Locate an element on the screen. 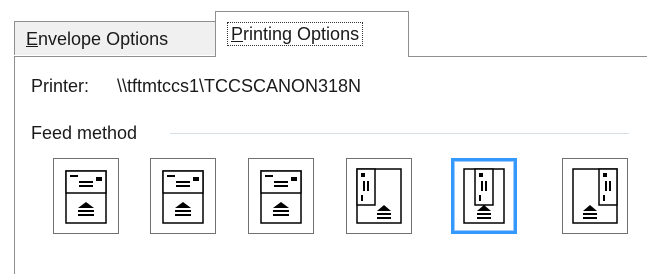 The image size is (647, 274). feed-option-1-button is located at coordinates (86, 196).